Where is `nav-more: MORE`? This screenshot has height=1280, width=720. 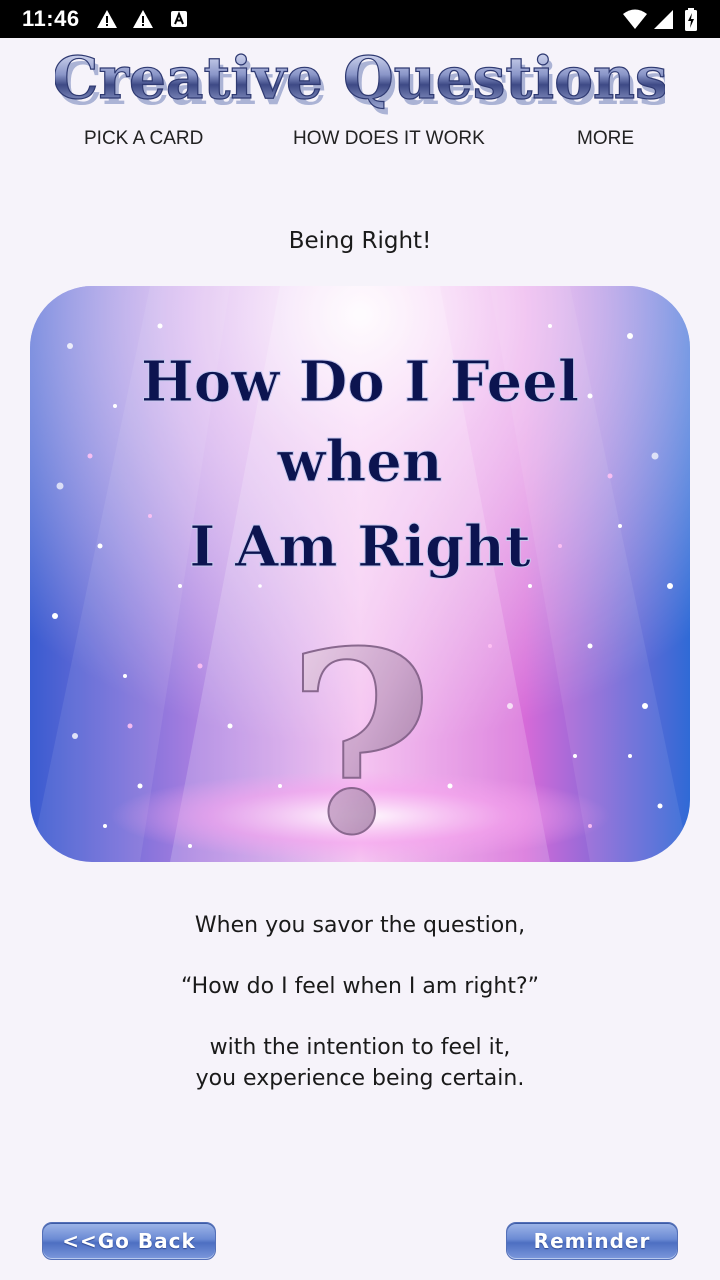 nav-more: MORE is located at coordinates (605, 139).